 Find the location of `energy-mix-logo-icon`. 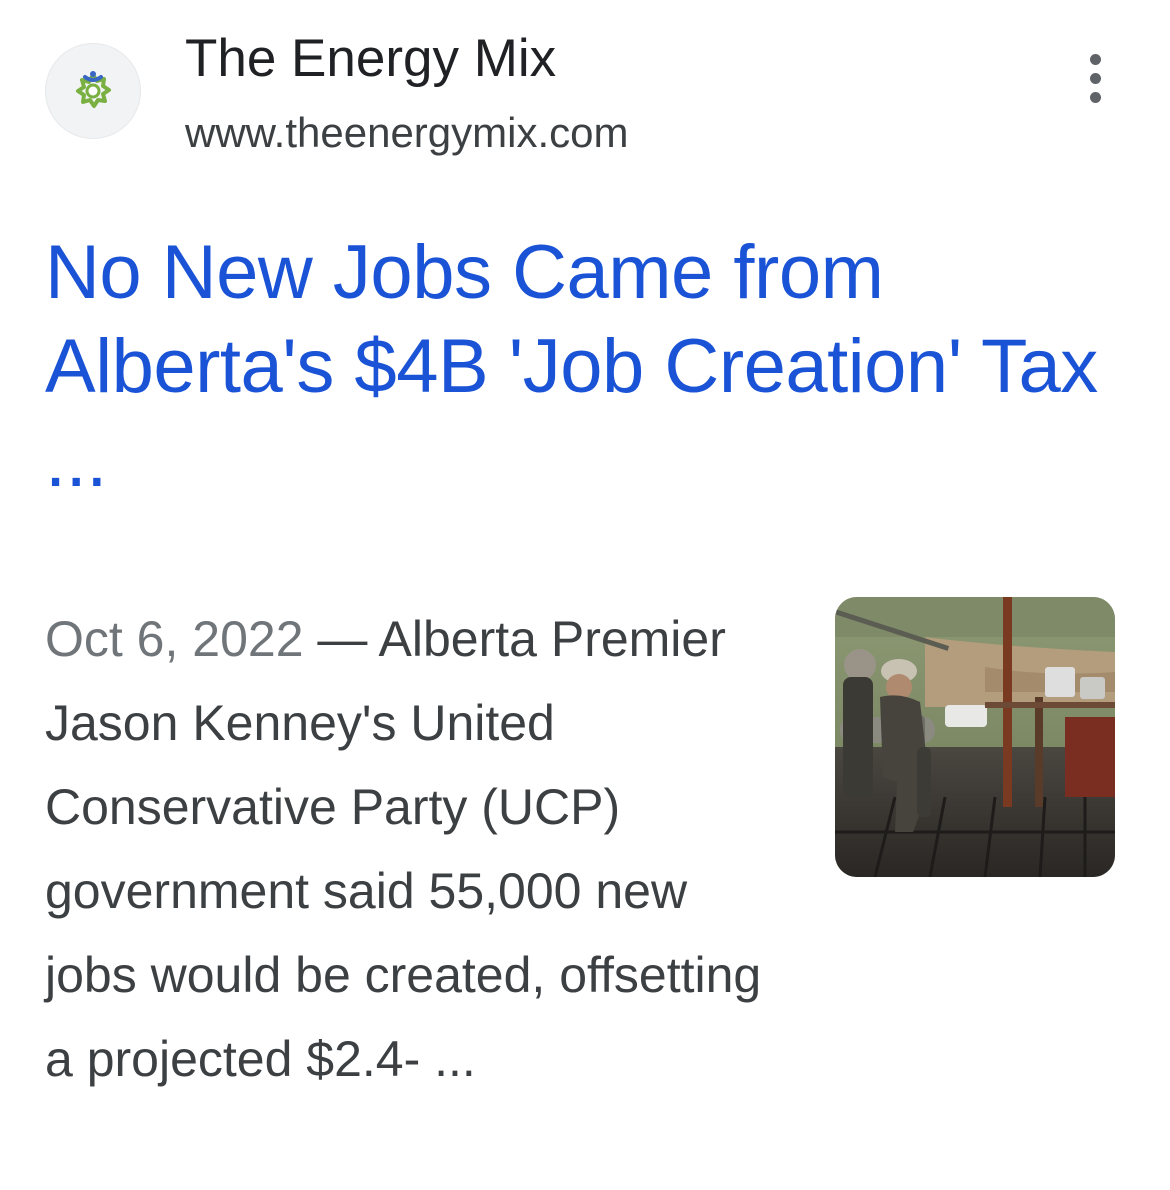

energy-mix-logo-icon is located at coordinates (93, 91).